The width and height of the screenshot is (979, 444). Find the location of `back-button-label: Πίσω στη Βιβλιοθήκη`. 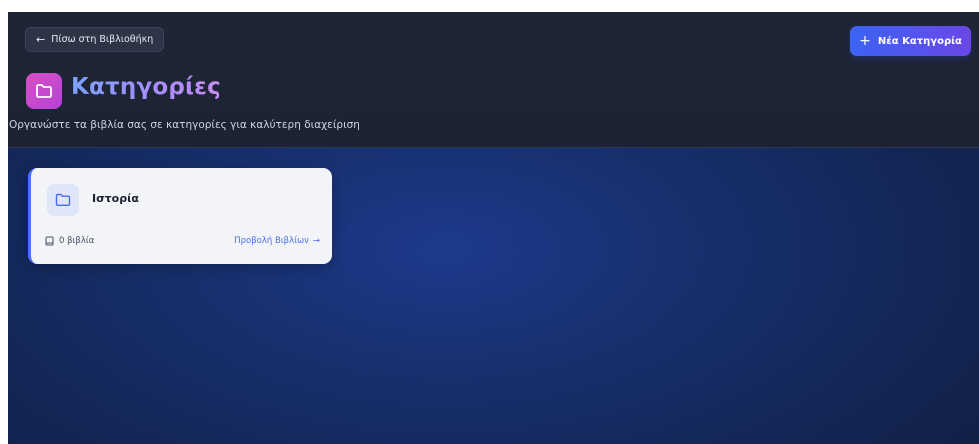

back-button-label: Πίσω στη Βιβλιοθήκη is located at coordinates (102, 39).